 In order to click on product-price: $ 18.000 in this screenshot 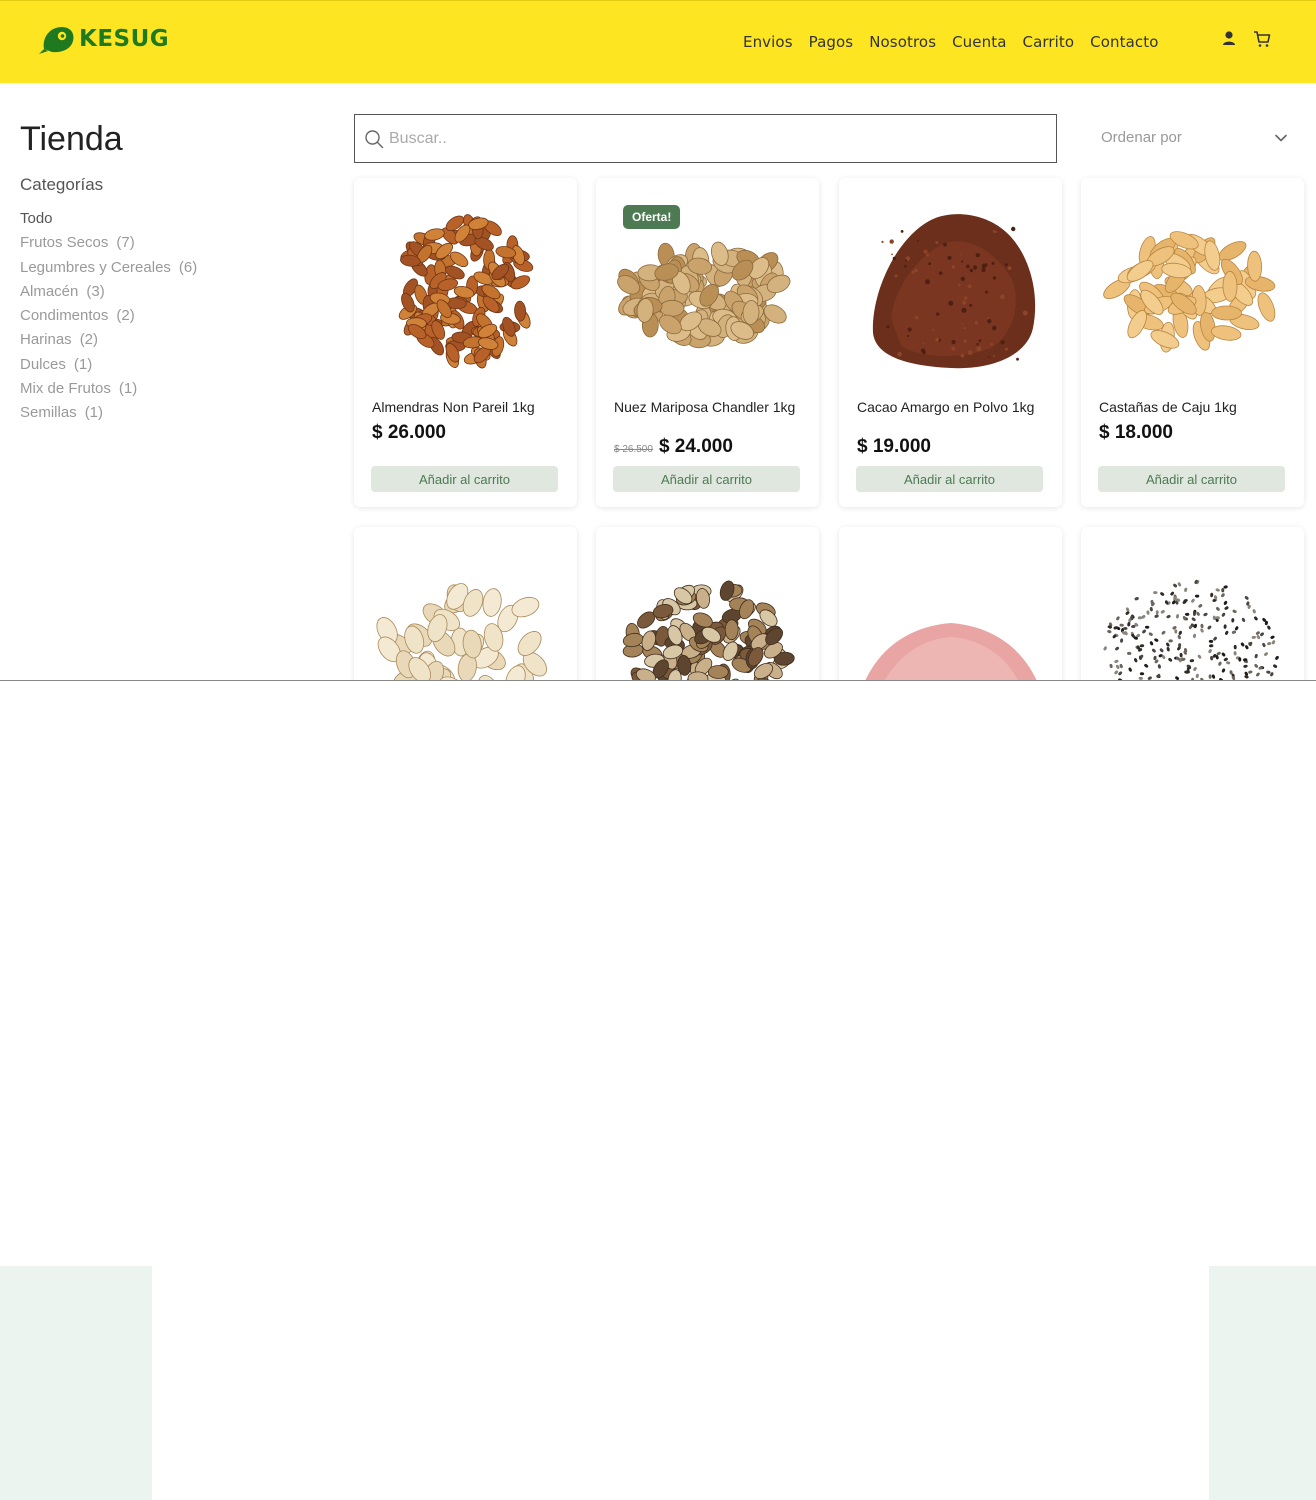, I will do `click(1136, 432)`.